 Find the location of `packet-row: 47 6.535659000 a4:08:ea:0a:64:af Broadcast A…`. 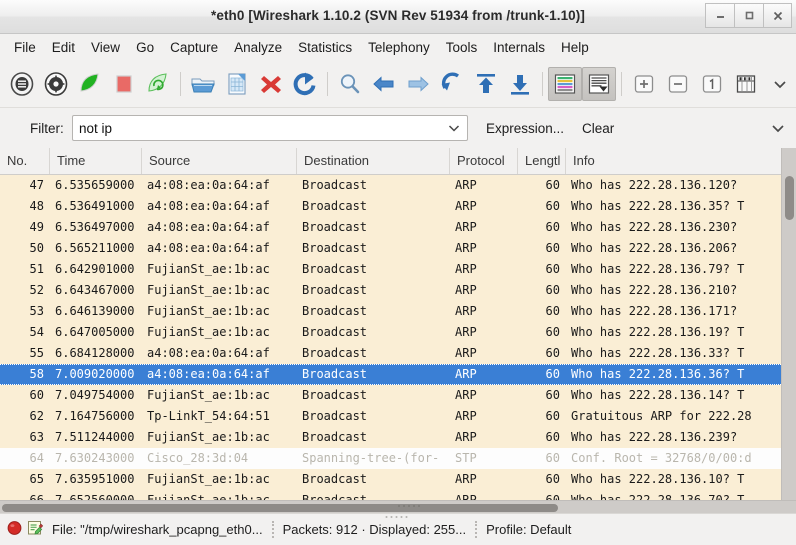

packet-row: 47 6.535659000 a4:08:ea:0a:64:af Broadcast A… is located at coordinates (390, 185).